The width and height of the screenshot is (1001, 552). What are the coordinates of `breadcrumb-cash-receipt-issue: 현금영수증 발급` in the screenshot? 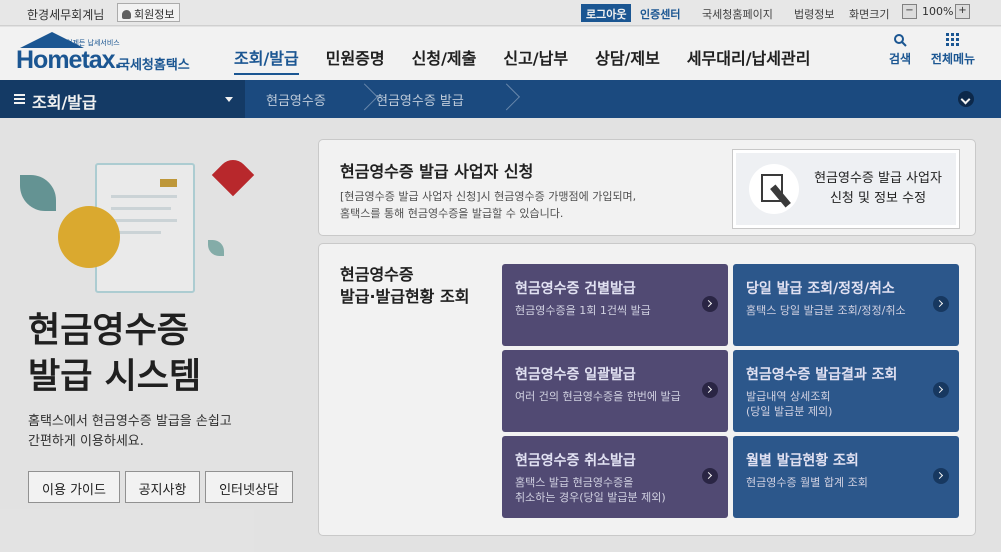 It's located at (420, 99).